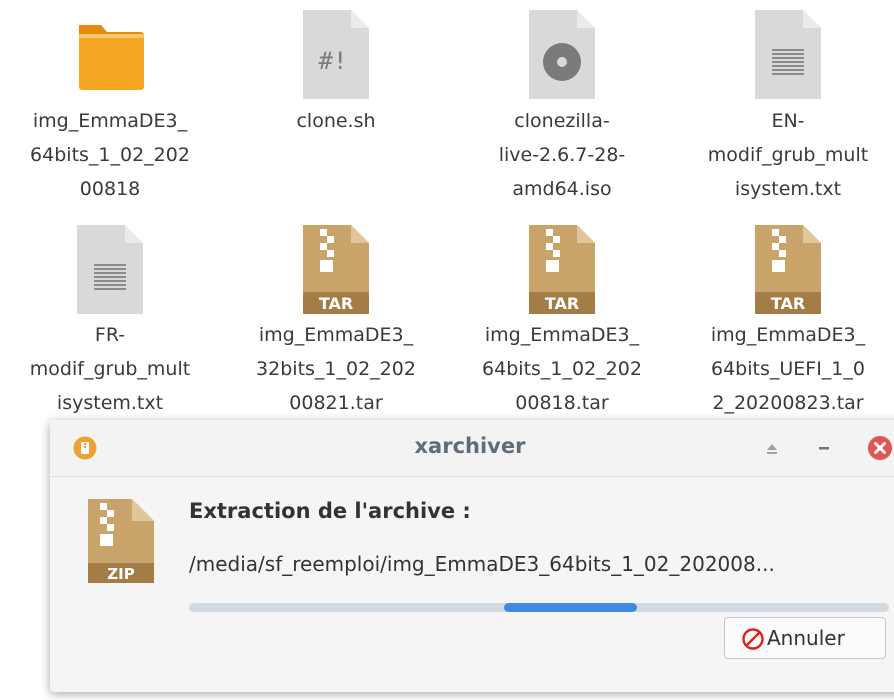 The width and height of the screenshot is (894, 700). What do you see at coordinates (570, 607) in the screenshot?
I see `progress-fill` at bounding box center [570, 607].